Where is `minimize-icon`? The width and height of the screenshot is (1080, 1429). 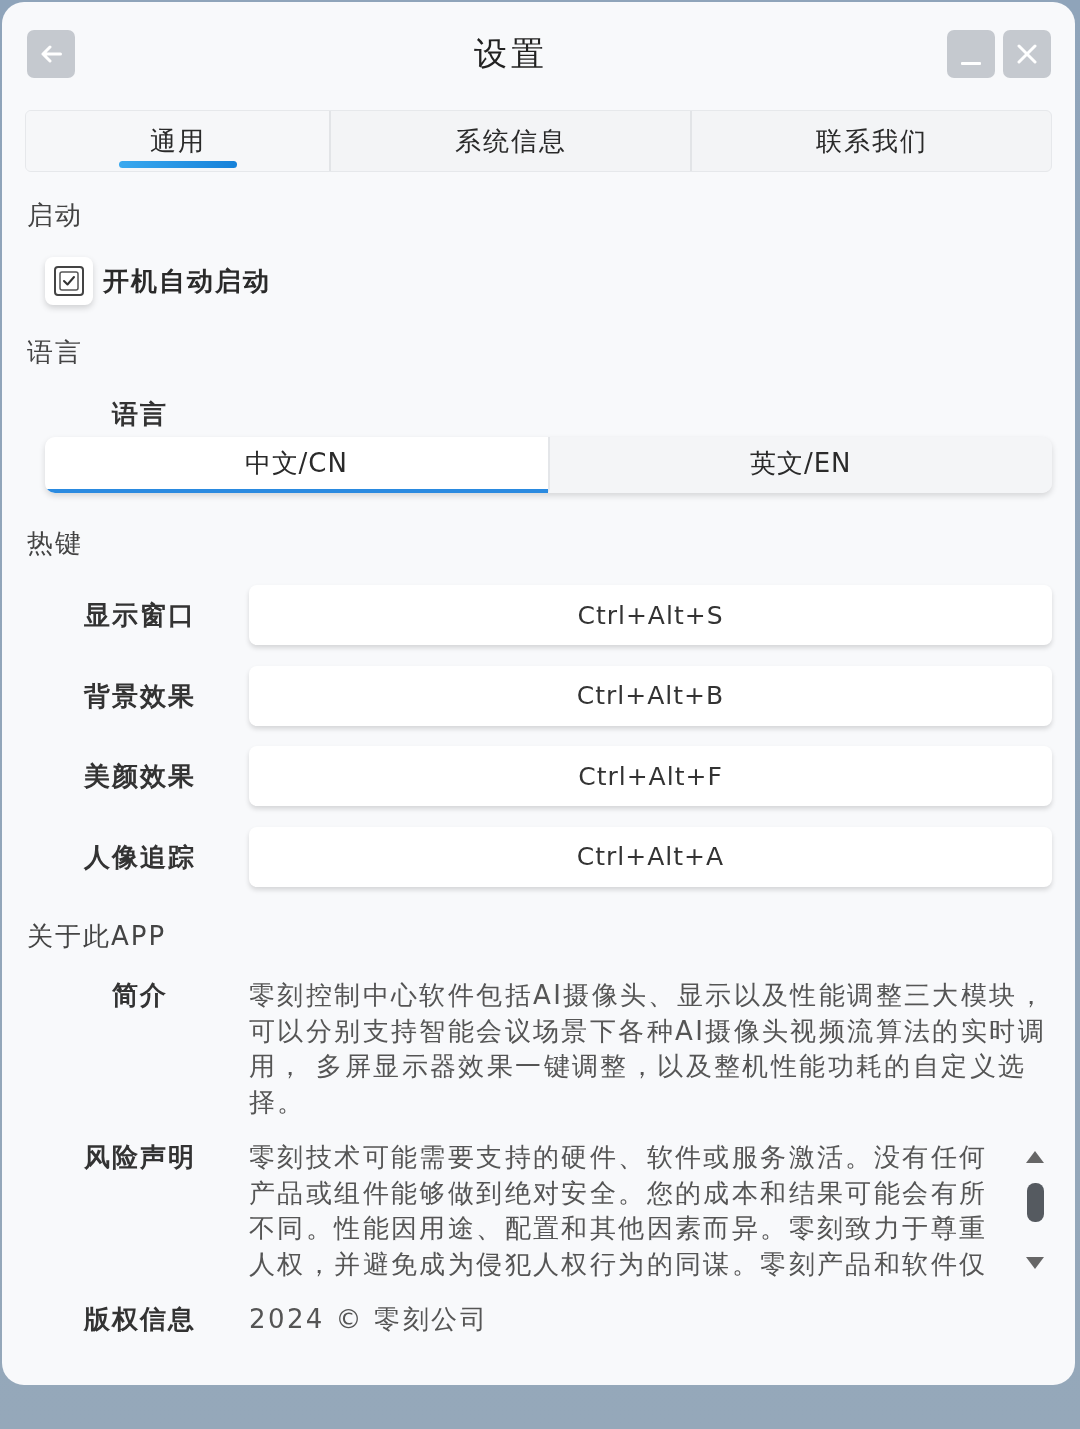
minimize-icon is located at coordinates (971, 63).